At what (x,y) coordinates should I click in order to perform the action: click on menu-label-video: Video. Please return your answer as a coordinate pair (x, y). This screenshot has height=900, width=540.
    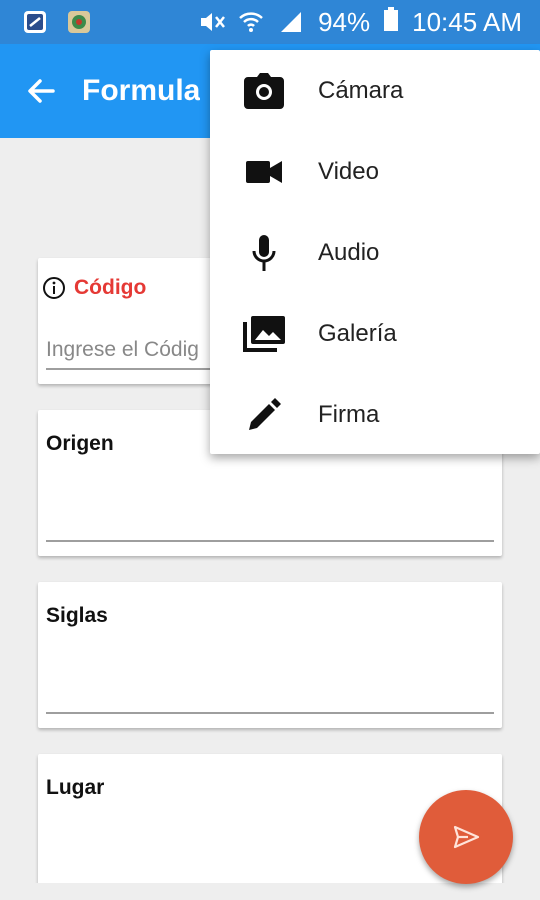
    Looking at the image, I should click on (348, 171).